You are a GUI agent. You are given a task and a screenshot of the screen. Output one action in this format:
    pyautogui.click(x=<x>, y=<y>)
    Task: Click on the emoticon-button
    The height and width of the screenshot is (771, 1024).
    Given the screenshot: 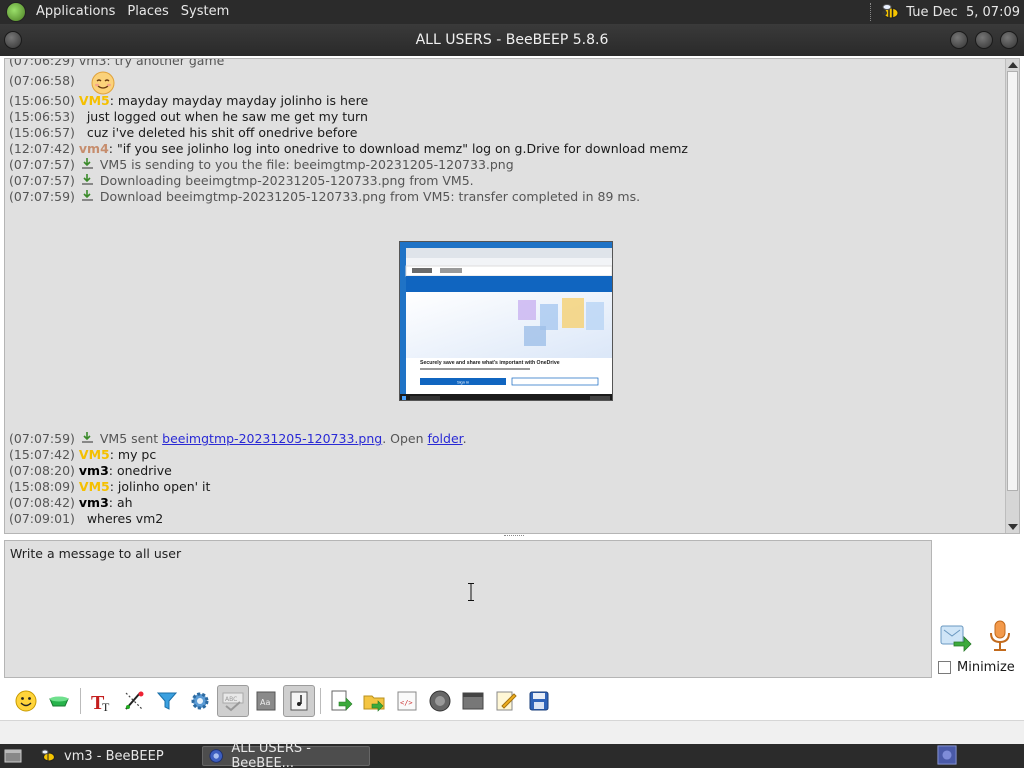 What is the action you would take?
    pyautogui.click(x=26, y=701)
    